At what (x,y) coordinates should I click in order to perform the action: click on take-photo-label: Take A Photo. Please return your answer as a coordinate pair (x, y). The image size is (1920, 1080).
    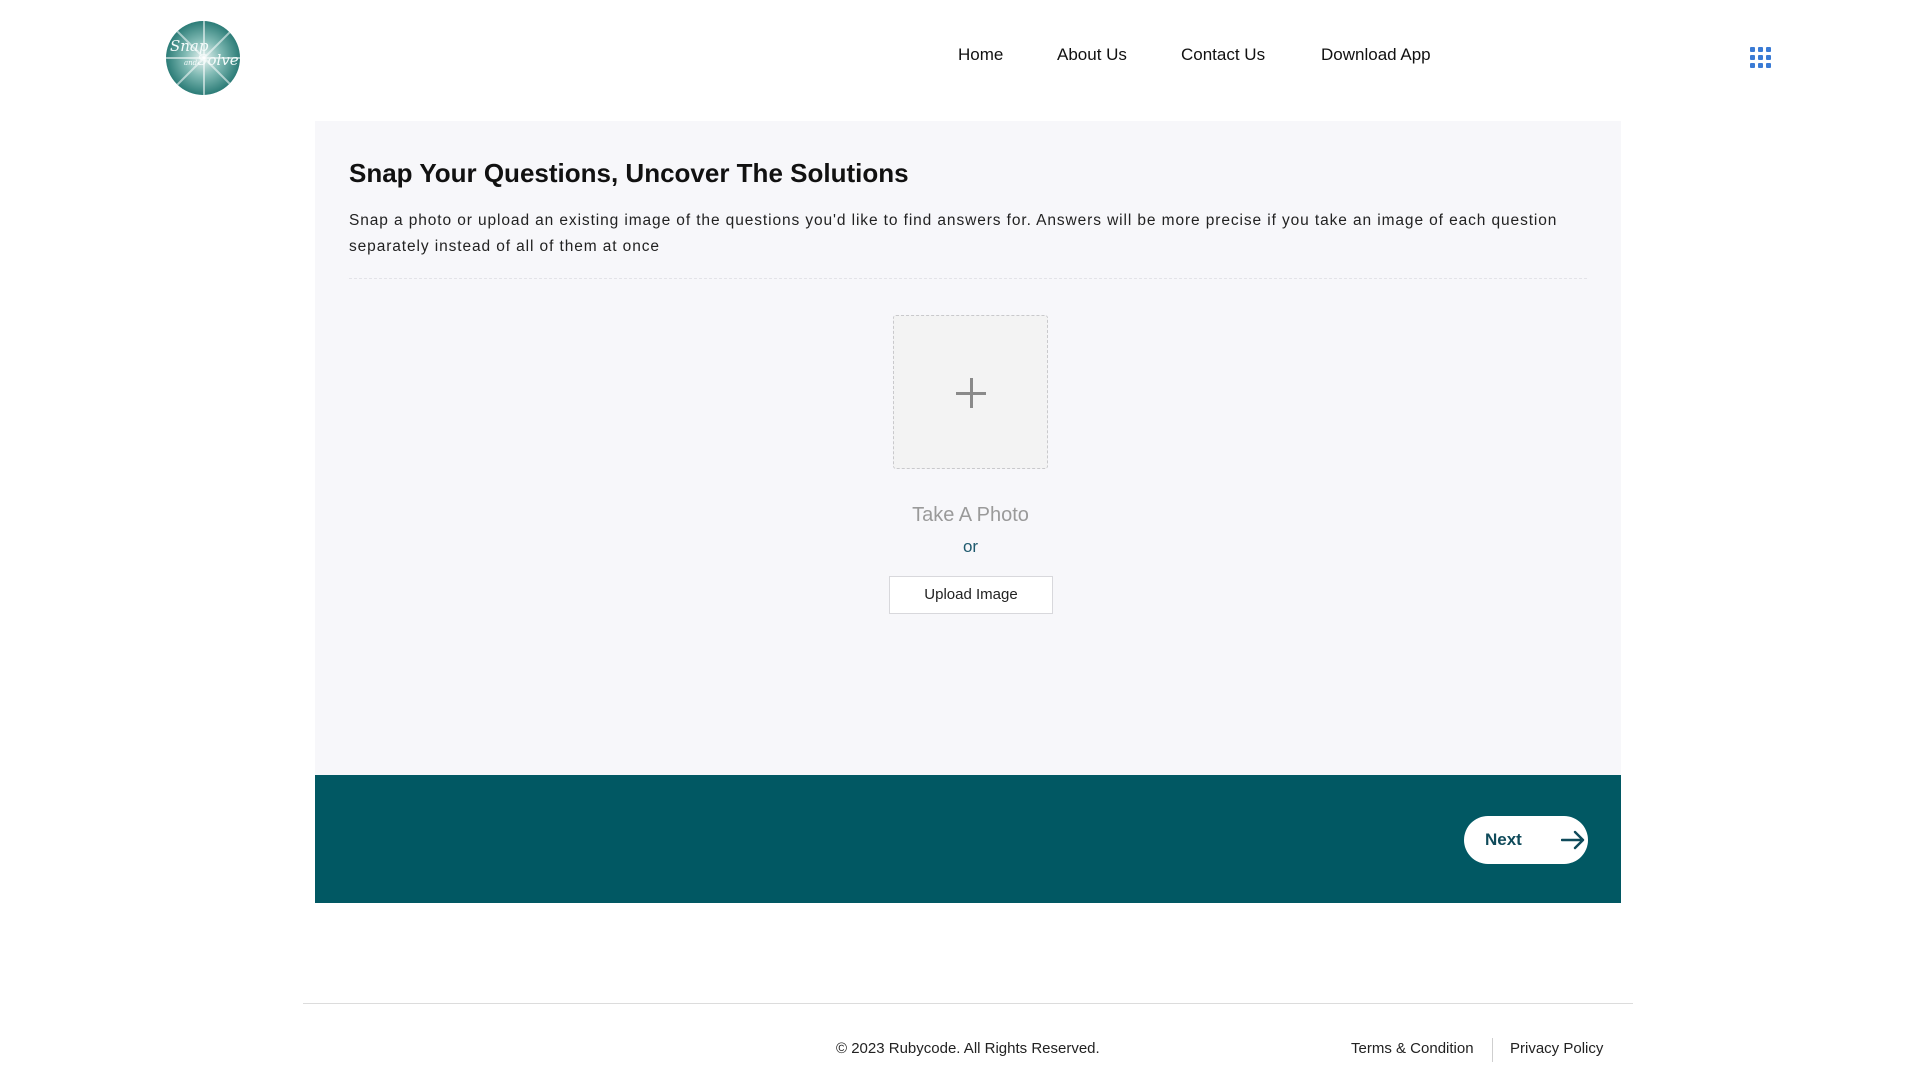
    Looking at the image, I should click on (970, 515).